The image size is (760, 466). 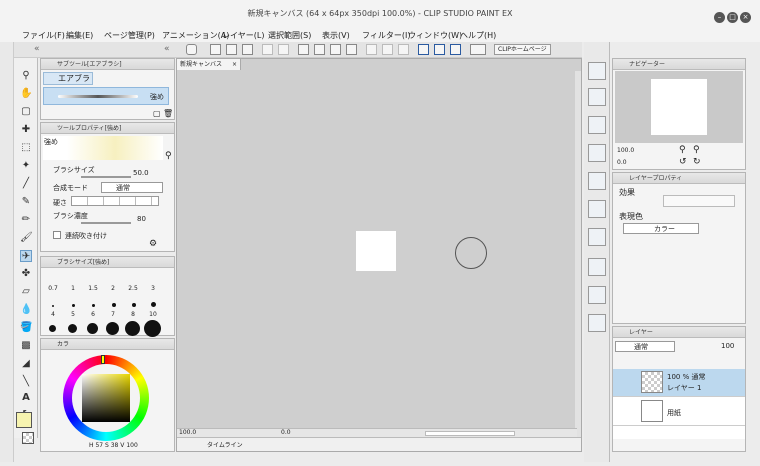 I want to click on material-brush-icon, so click(x=597, y=209).